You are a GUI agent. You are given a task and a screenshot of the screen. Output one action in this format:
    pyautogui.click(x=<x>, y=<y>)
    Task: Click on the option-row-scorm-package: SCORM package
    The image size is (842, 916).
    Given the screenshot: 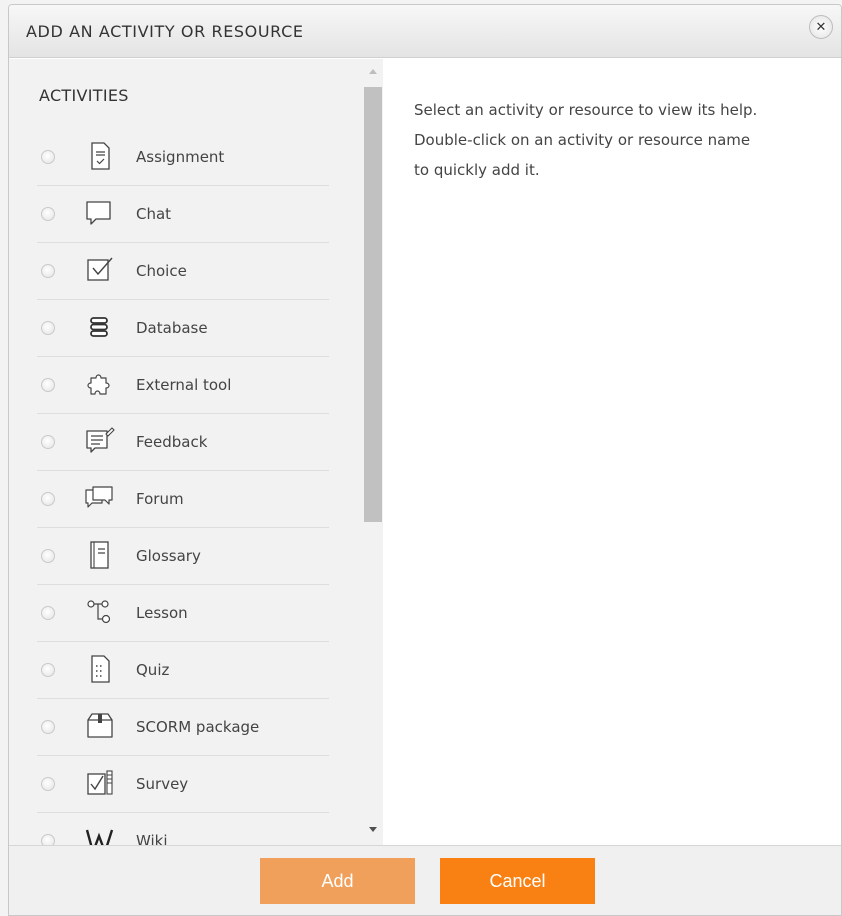 What is the action you would take?
    pyautogui.click(x=183, y=727)
    